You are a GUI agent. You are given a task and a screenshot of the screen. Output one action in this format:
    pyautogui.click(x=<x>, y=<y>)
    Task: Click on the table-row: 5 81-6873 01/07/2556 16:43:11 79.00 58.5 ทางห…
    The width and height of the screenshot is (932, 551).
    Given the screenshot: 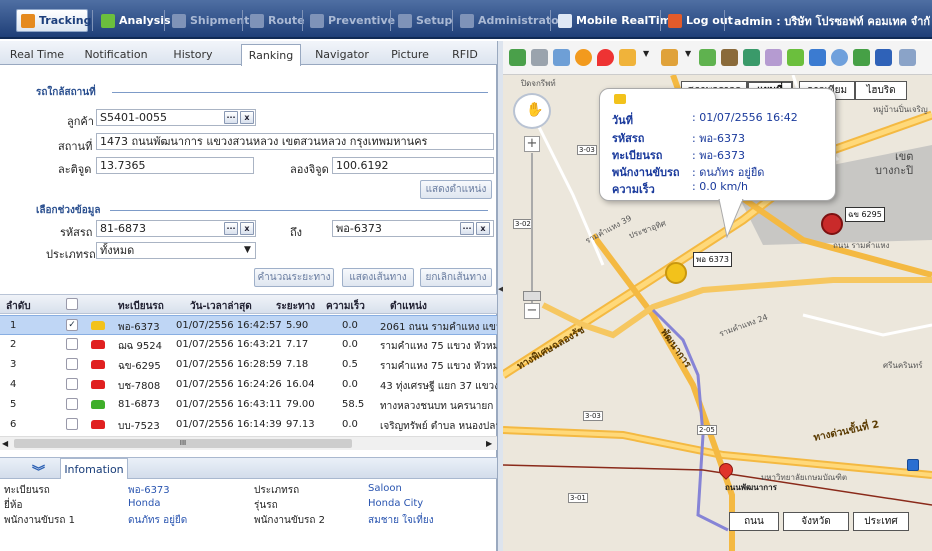 What is the action you would take?
    pyautogui.click(x=248, y=405)
    